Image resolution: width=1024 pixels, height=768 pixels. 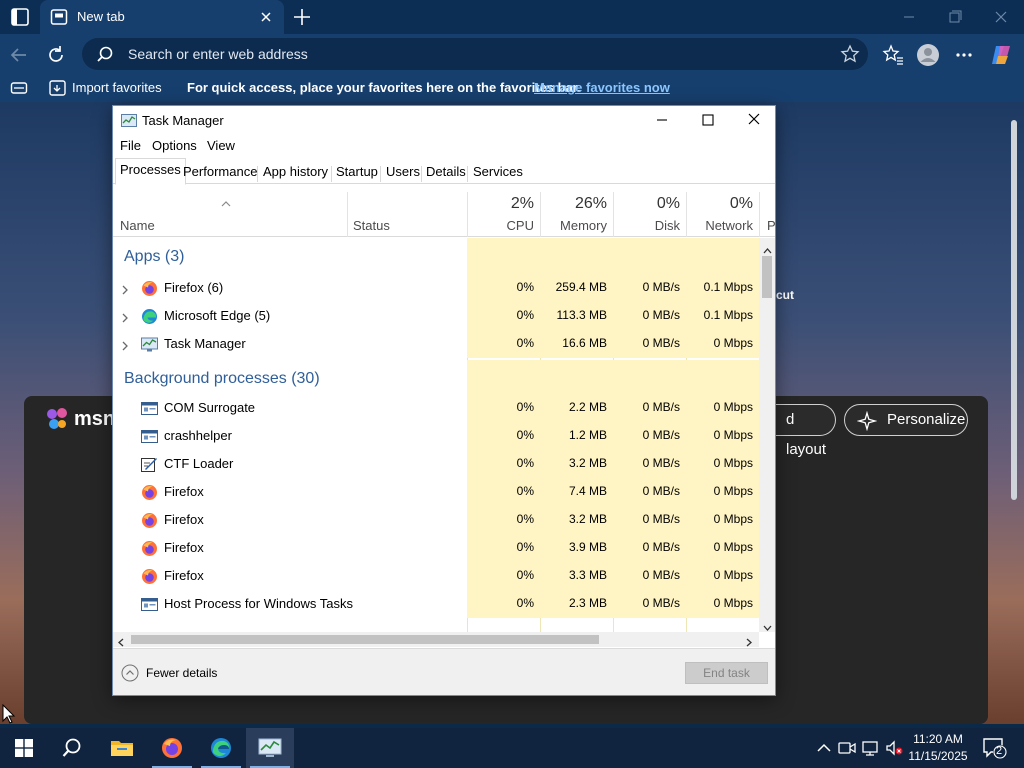 What do you see at coordinates (436, 378) in the screenshot?
I see `group-background-header: Background processes (30)` at bounding box center [436, 378].